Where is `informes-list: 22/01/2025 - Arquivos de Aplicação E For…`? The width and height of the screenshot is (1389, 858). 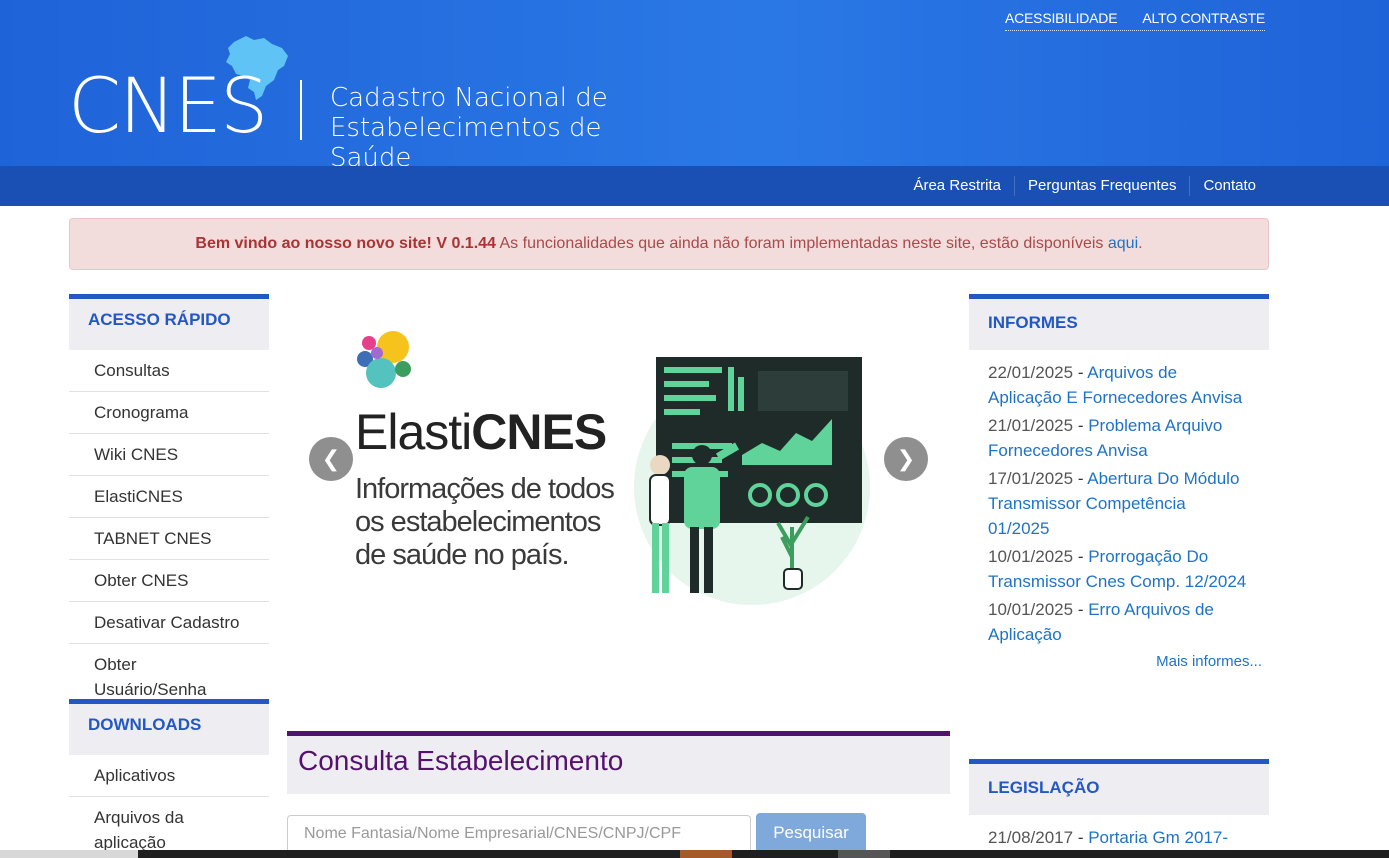
informes-list: 22/01/2025 - Arquivos de Aplicação E For… is located at coordinates (1119, 498).